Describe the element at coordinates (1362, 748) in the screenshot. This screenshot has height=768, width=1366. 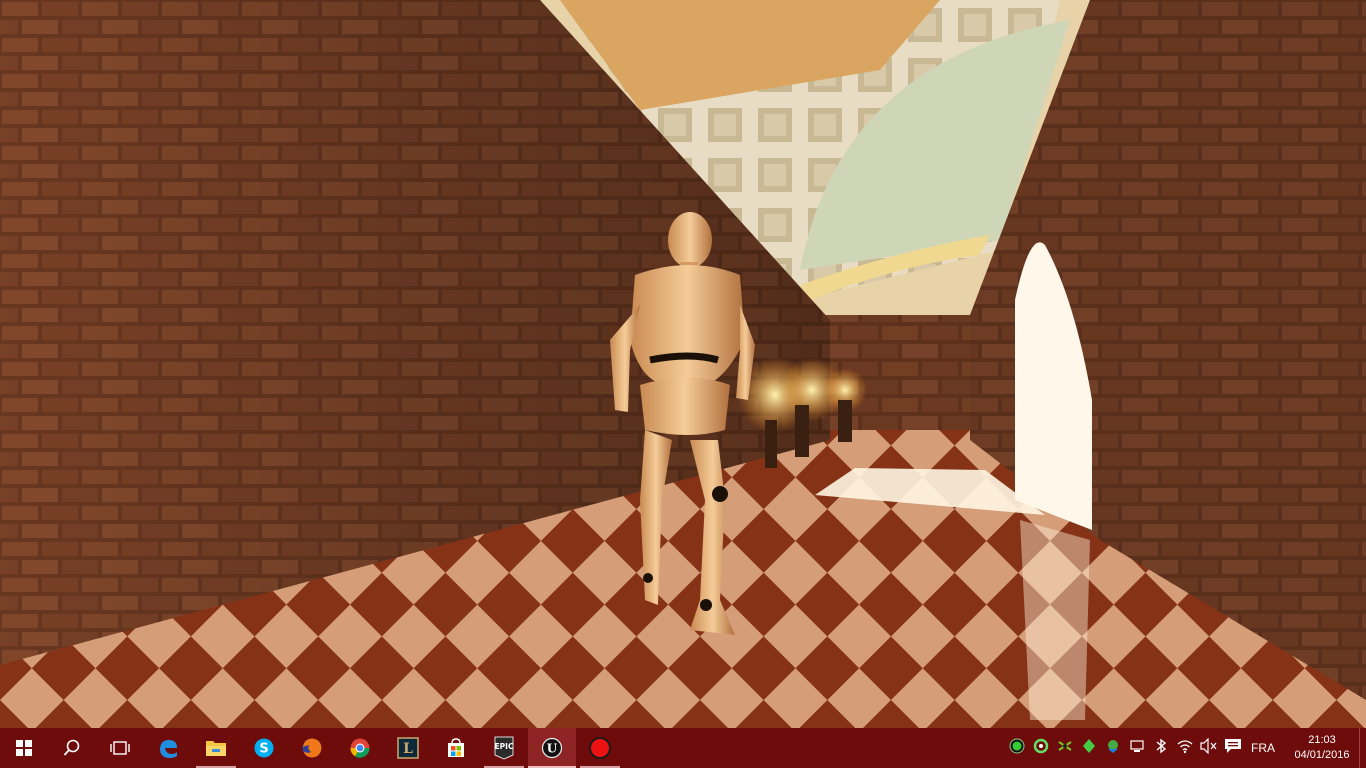
I see `show-desktop-button` at that location.